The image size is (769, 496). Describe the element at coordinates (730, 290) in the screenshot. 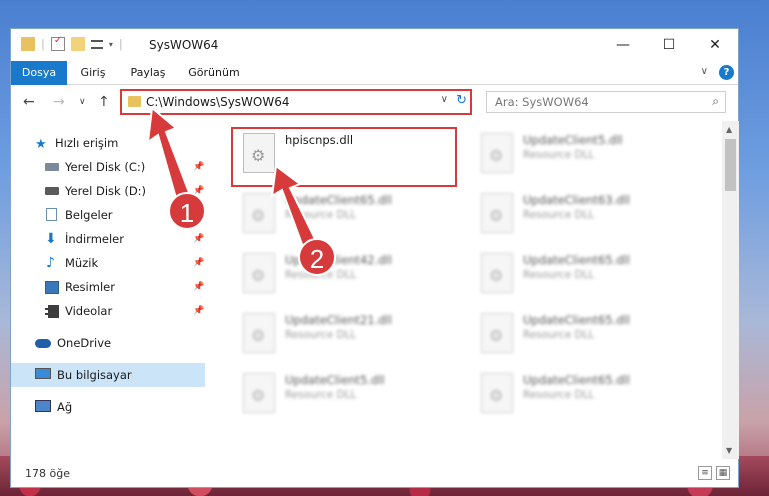

I see `vertical-scrollbar: ▲ ▼` at that location.